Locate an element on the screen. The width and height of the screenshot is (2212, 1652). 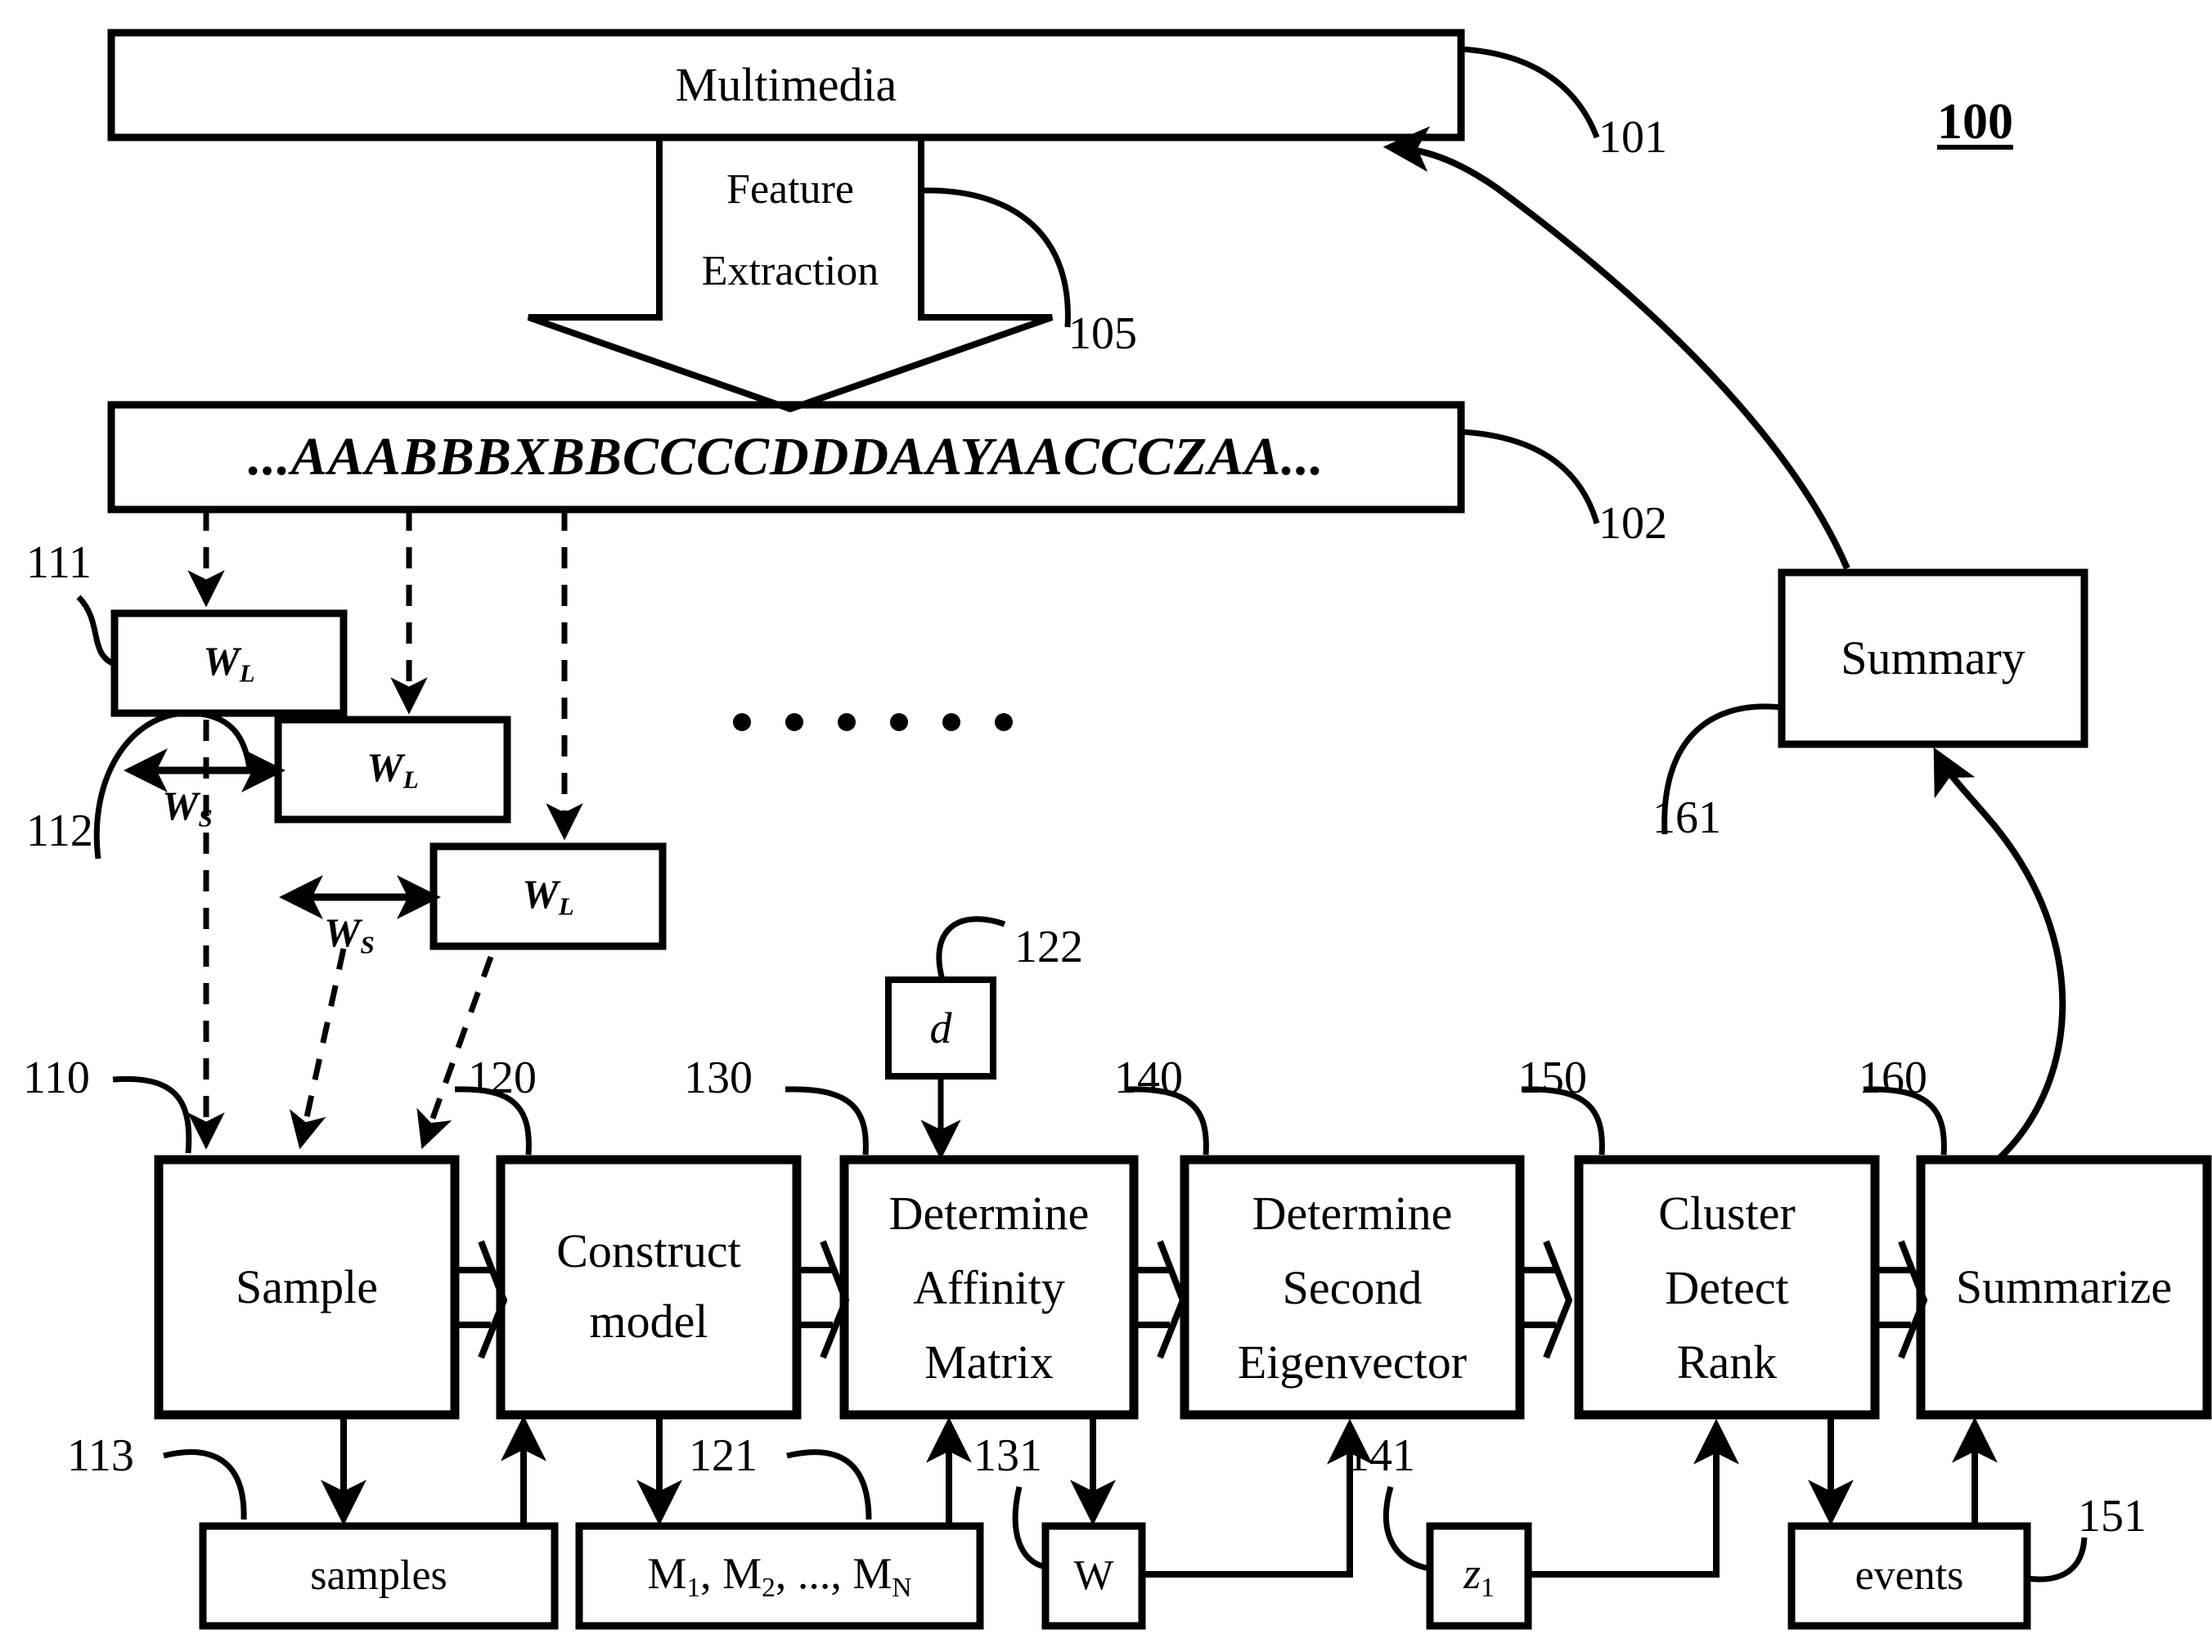
samples-box is located at coordinates (379, 1576).